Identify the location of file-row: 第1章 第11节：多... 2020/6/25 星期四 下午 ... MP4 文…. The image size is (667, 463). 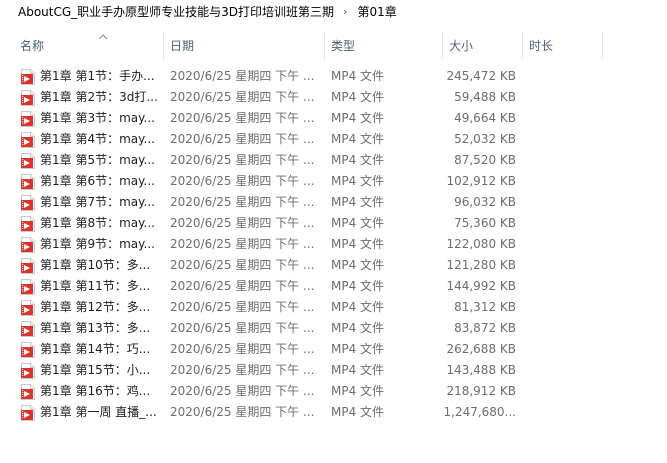
(333, 286).